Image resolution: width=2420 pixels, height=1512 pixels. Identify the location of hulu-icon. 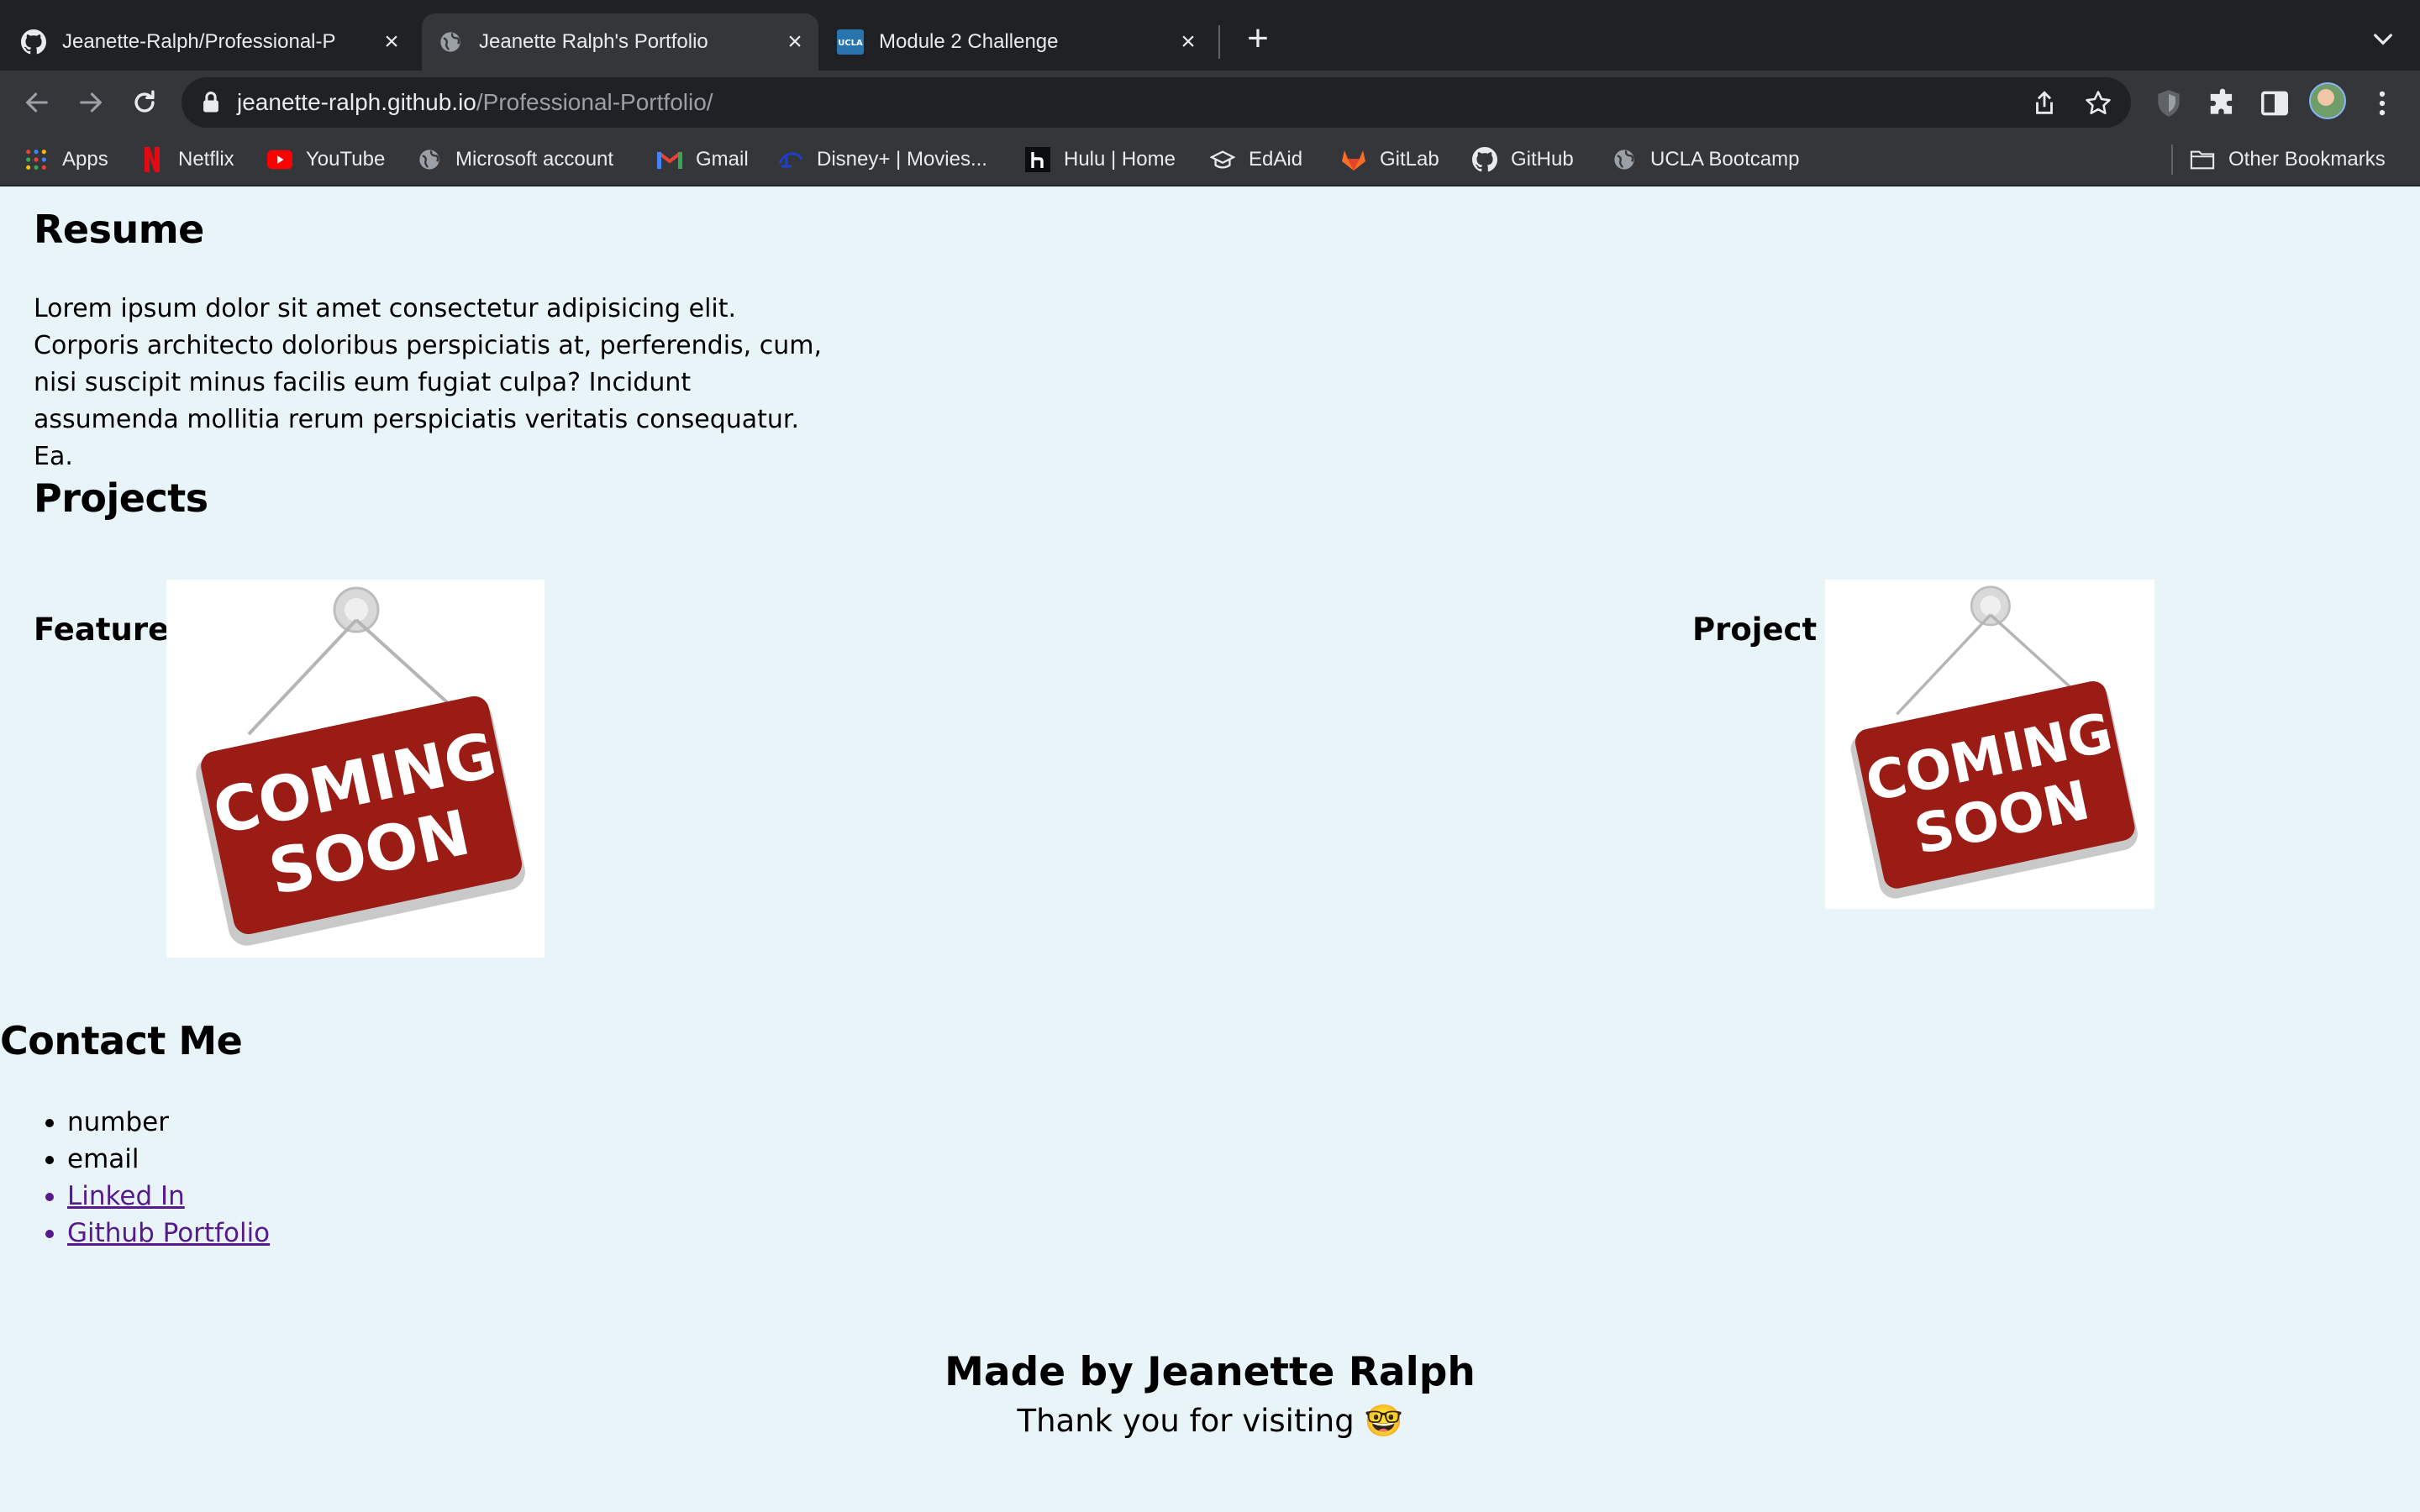
(1037, 159).